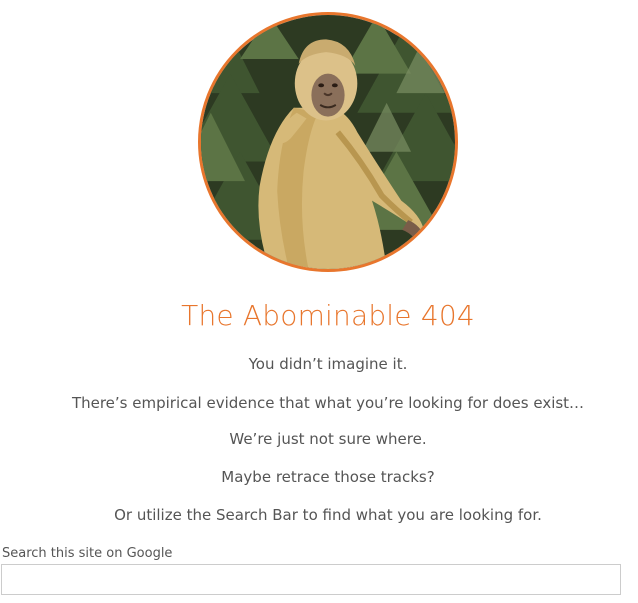 This screenshot has height=603, width=638. Describe the element at coordinates (87, 553) in the screenshot. I see `search-label: Search this site on Google` at that location.